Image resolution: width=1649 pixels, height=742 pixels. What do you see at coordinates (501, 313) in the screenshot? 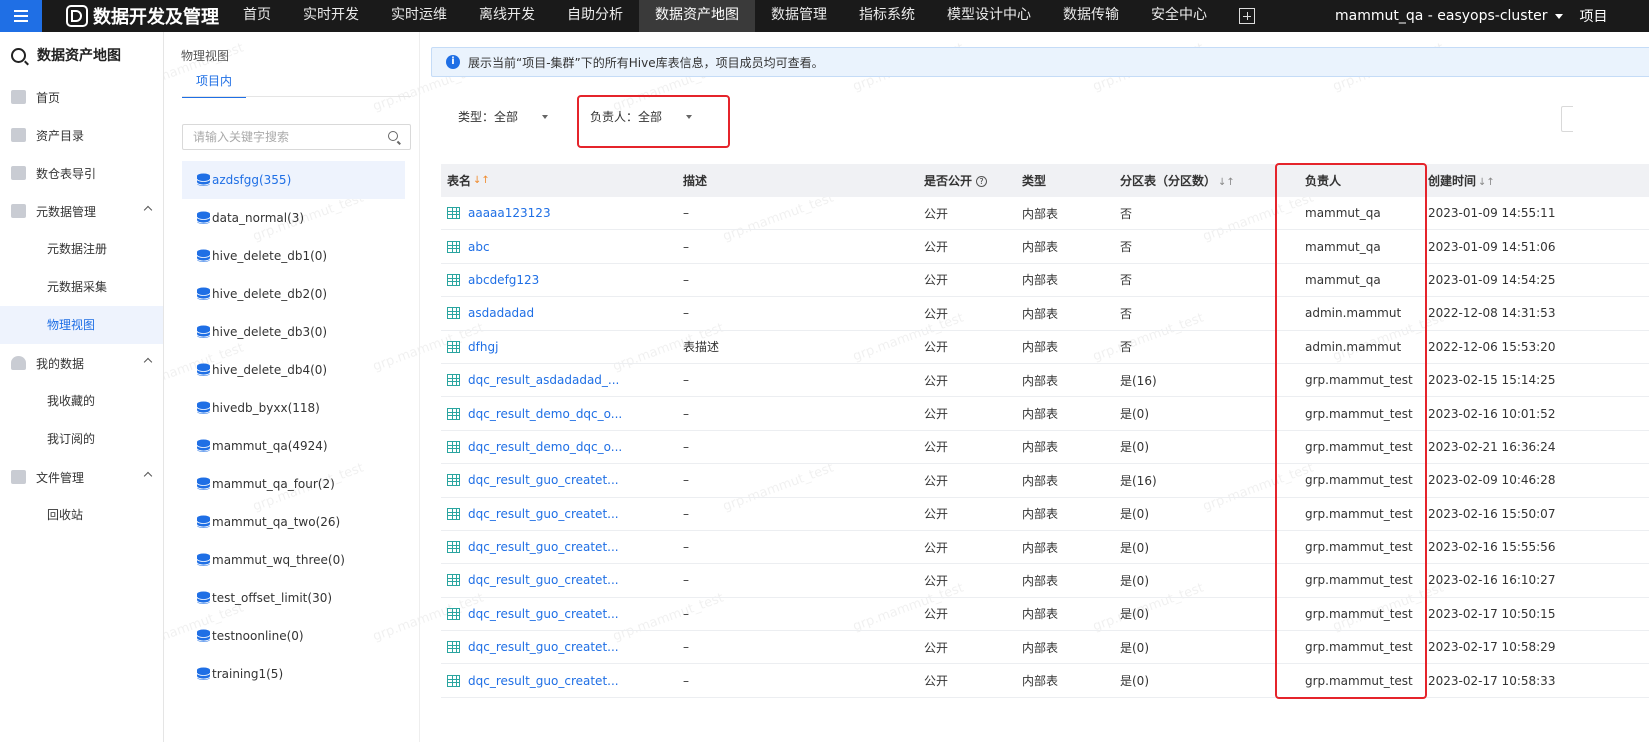
I see `table-name-link: asdadadad` at bounding box center [501, 313].